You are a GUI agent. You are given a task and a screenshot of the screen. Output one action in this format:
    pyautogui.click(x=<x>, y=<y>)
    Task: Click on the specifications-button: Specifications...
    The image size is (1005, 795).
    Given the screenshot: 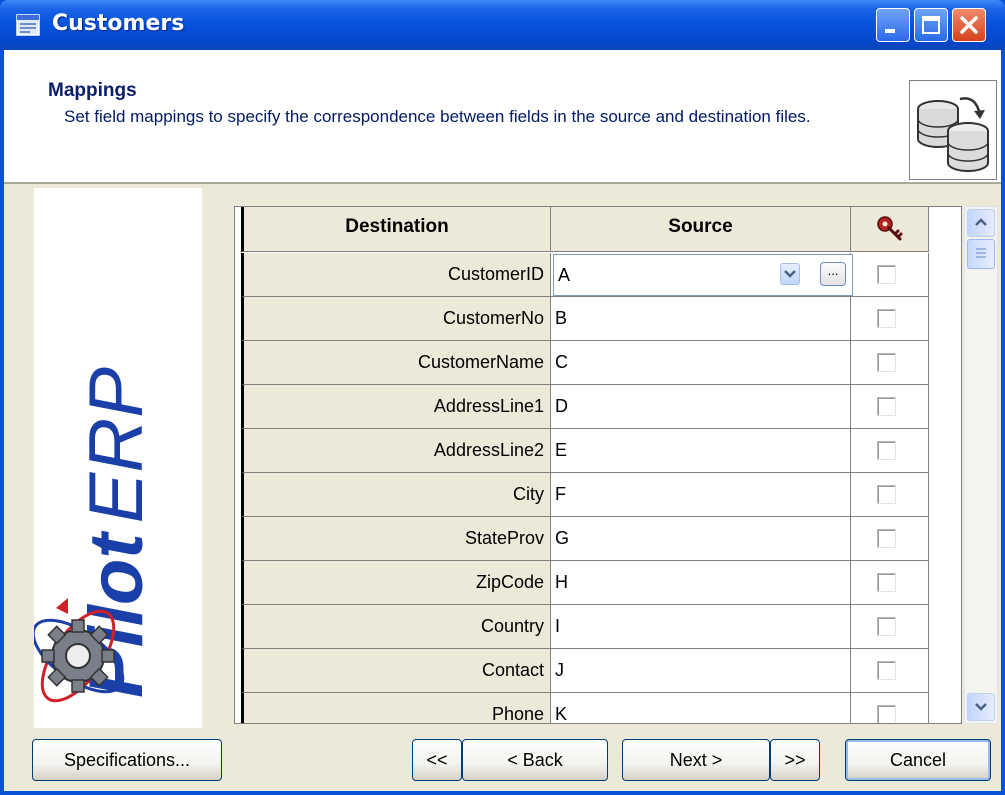 What is the action you would take?
    pyautogui.click(x=127, y=760)
    